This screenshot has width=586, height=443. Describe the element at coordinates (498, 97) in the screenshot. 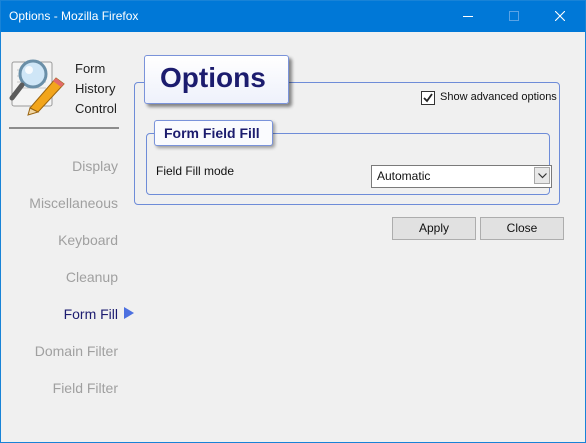

I see `show-advanced-label: Show advanced options` at that location.